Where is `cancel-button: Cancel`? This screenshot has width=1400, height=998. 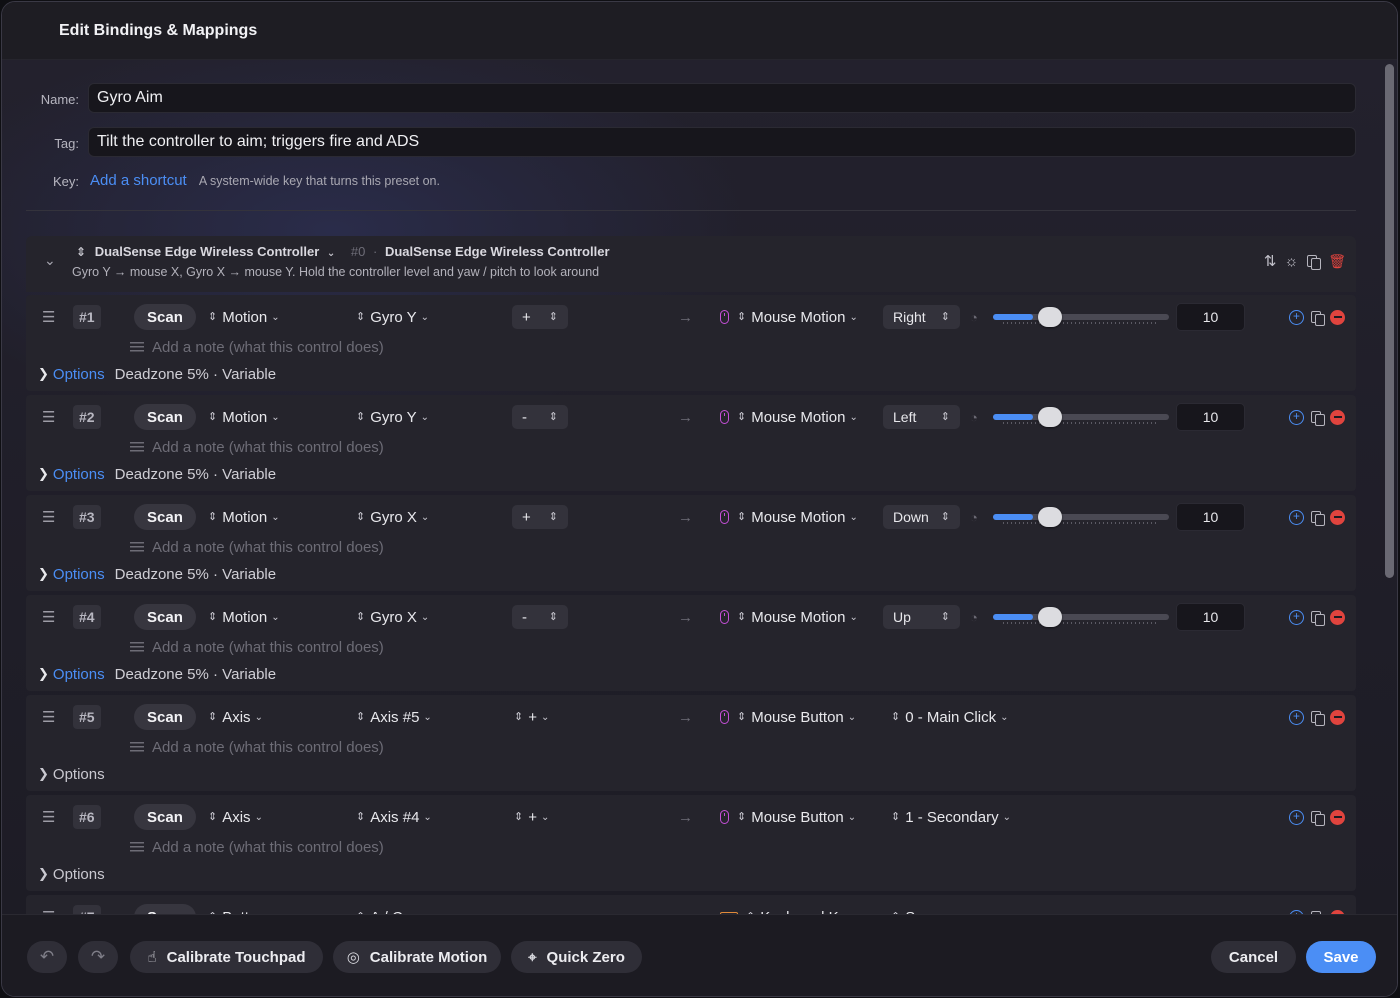 cancel-button: Cancel is located at coordinates (1253, 957).